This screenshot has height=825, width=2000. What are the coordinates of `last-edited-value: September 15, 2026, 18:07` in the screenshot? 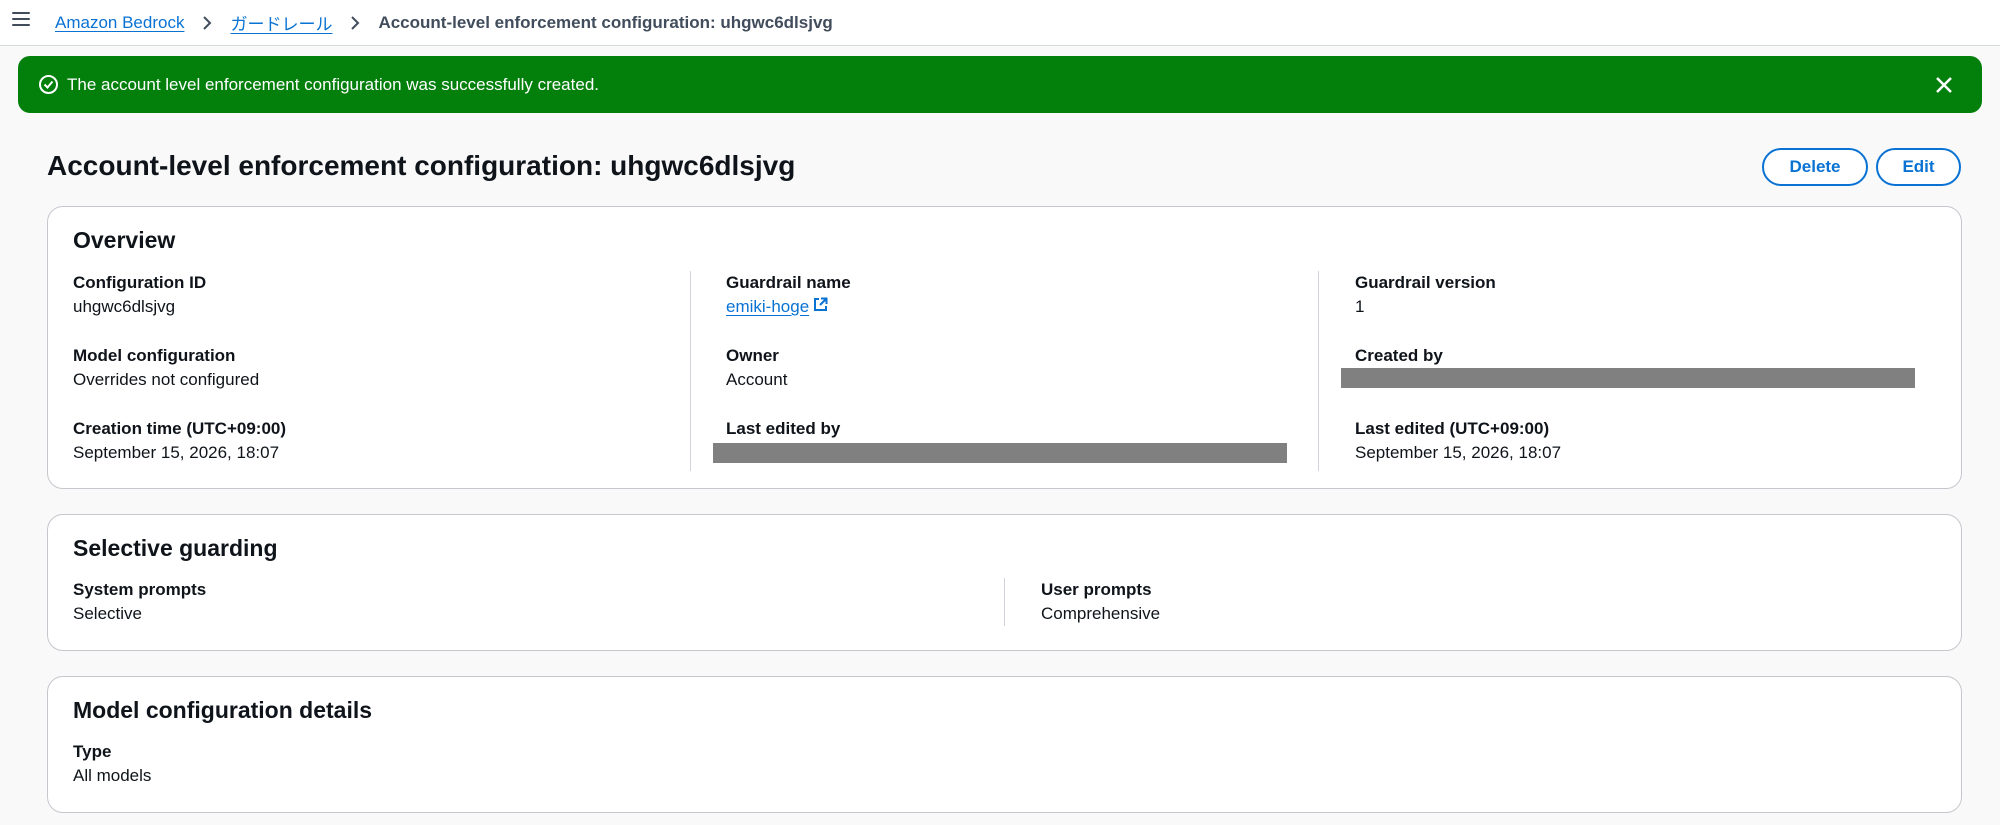 It's located at (1458, 452).